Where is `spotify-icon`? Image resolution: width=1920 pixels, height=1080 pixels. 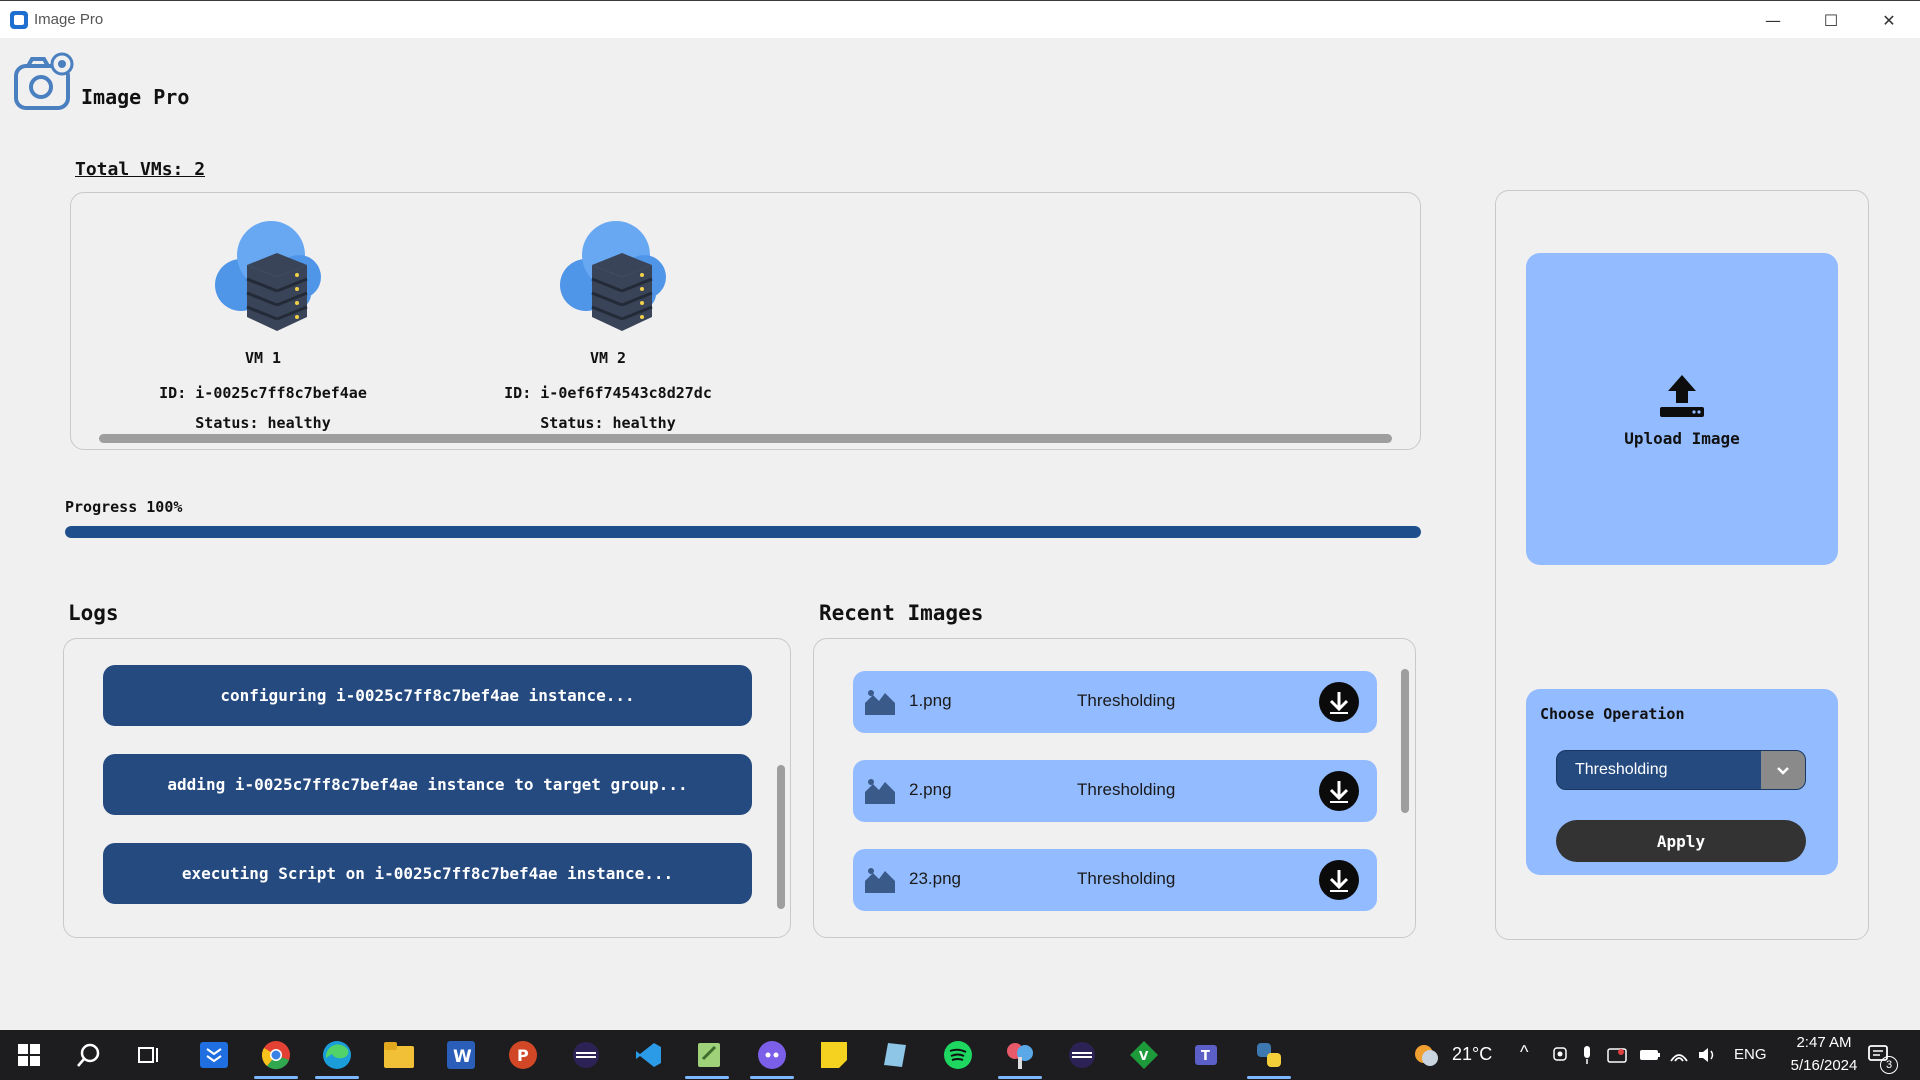
spotify-icon is located at coordinates (958, 1055).